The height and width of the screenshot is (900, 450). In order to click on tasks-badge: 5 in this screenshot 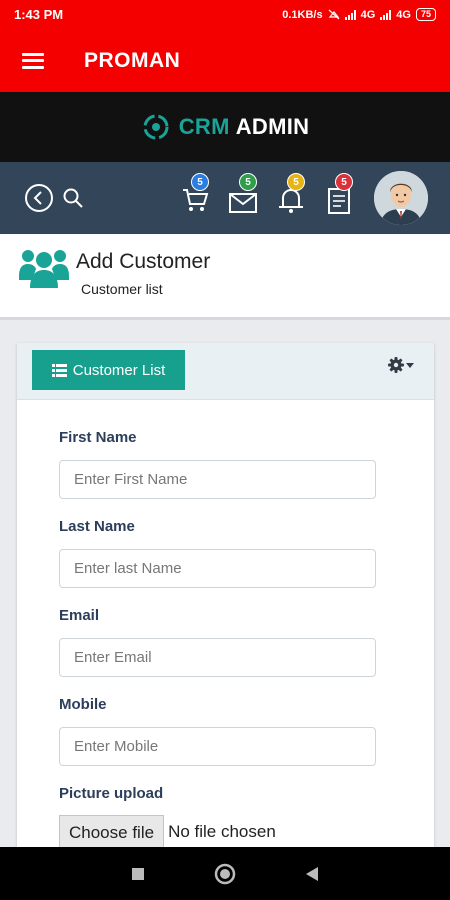, I will do `click(344, 182)`.